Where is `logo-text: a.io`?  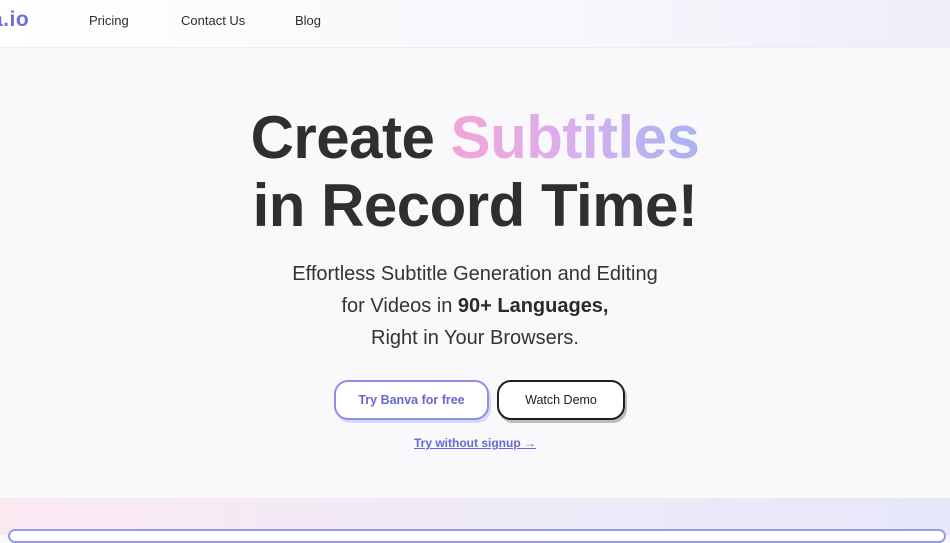 logo-text: a.io is located at coordinates (15, 19).